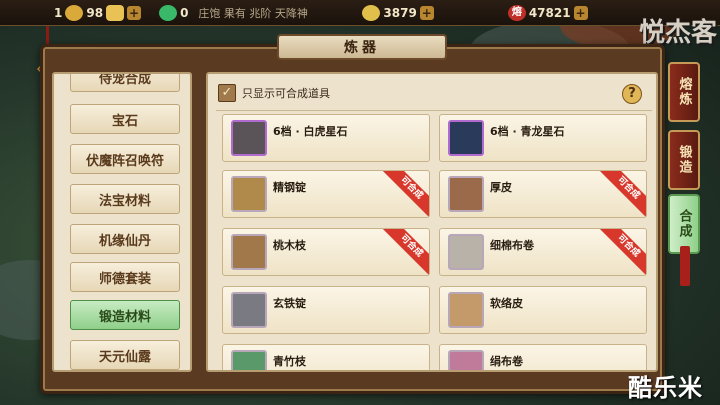  I want to click on category-item: 法宝材料, so click(125, 199).